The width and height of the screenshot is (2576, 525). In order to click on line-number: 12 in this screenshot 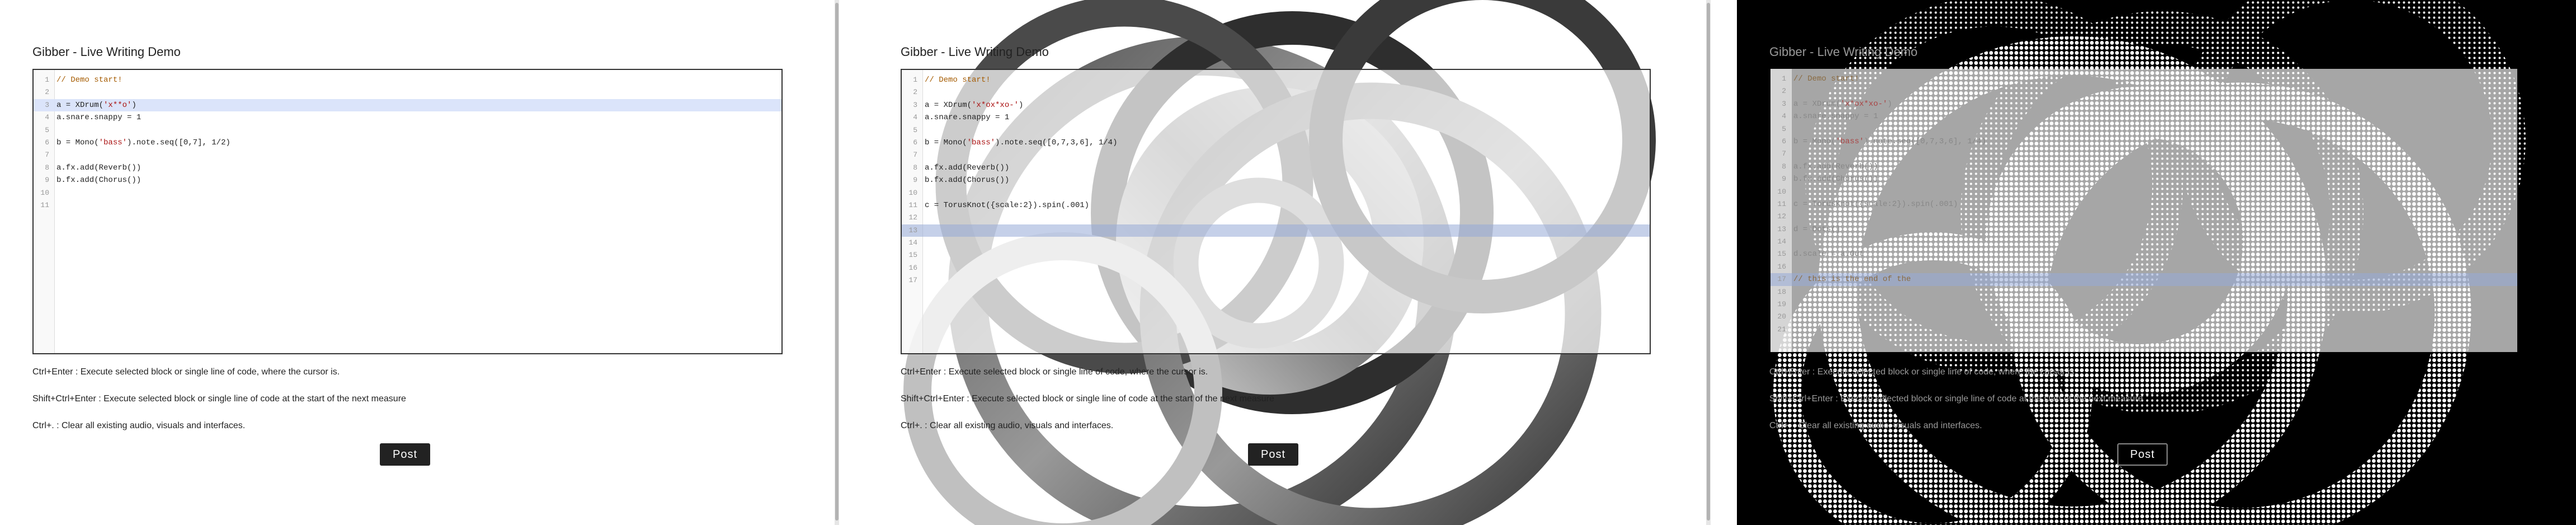, I will do `click(912, 217)`.